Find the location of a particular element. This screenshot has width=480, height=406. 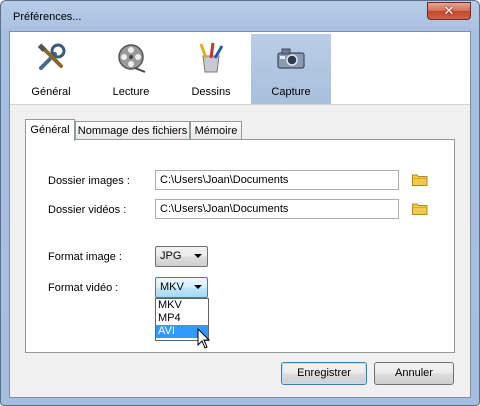

images-folder-field: C:\Users\Joan\Documents is located at coordinates (277, 180).